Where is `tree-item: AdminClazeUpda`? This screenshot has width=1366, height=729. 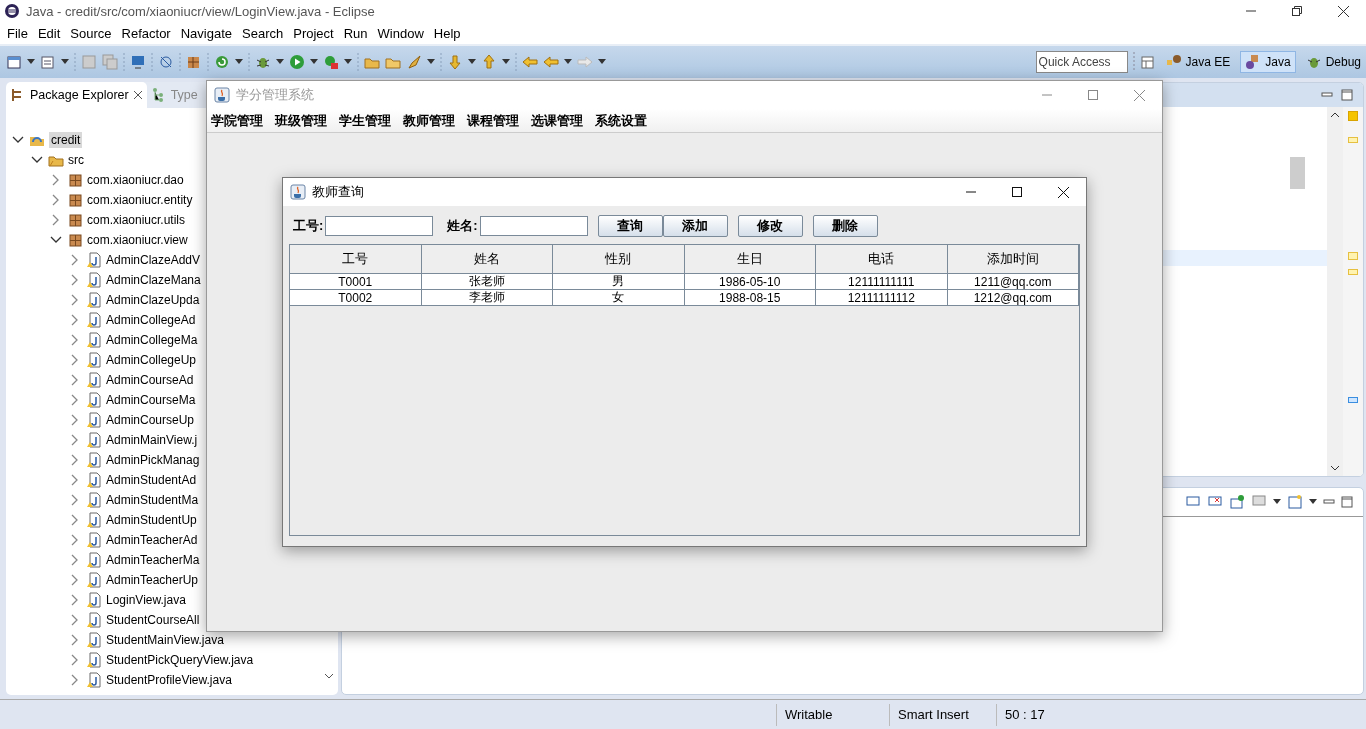 tree-item: AdminClazeUpda is located at coordinates (153, 300).